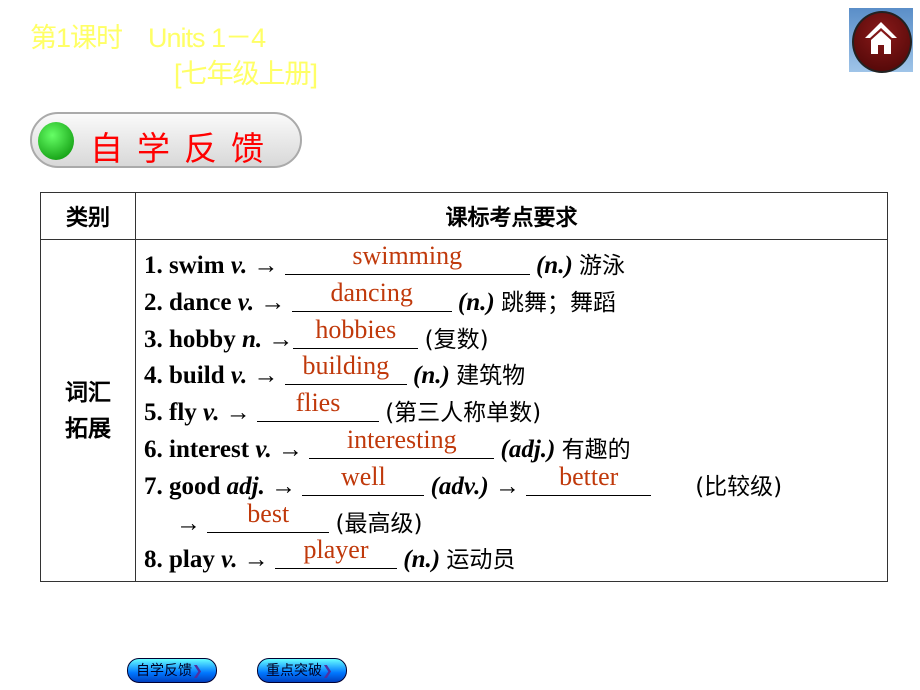 This screenshot has height=690, width=920. I want to click on category-cell: 词汇拓展, so click(88, 410).